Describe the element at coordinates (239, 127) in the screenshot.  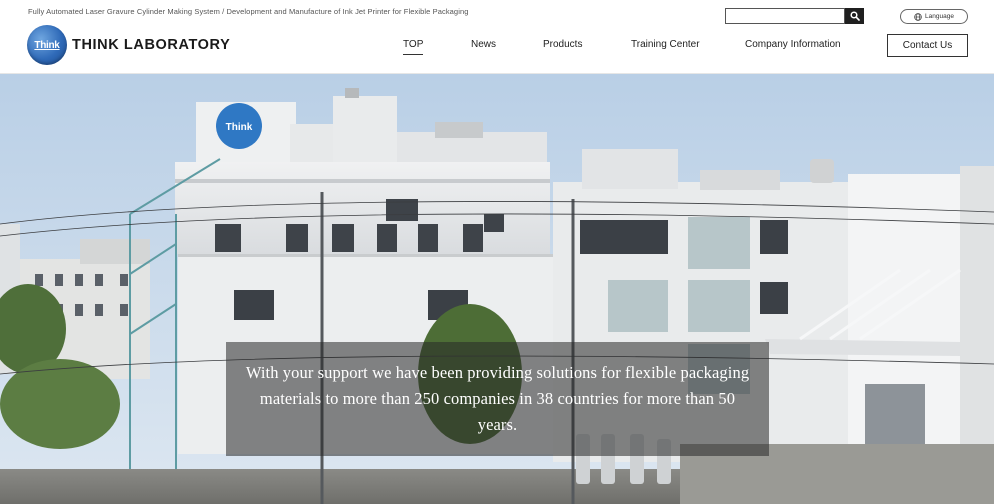
I see `building-sign-text: Think` at that location.